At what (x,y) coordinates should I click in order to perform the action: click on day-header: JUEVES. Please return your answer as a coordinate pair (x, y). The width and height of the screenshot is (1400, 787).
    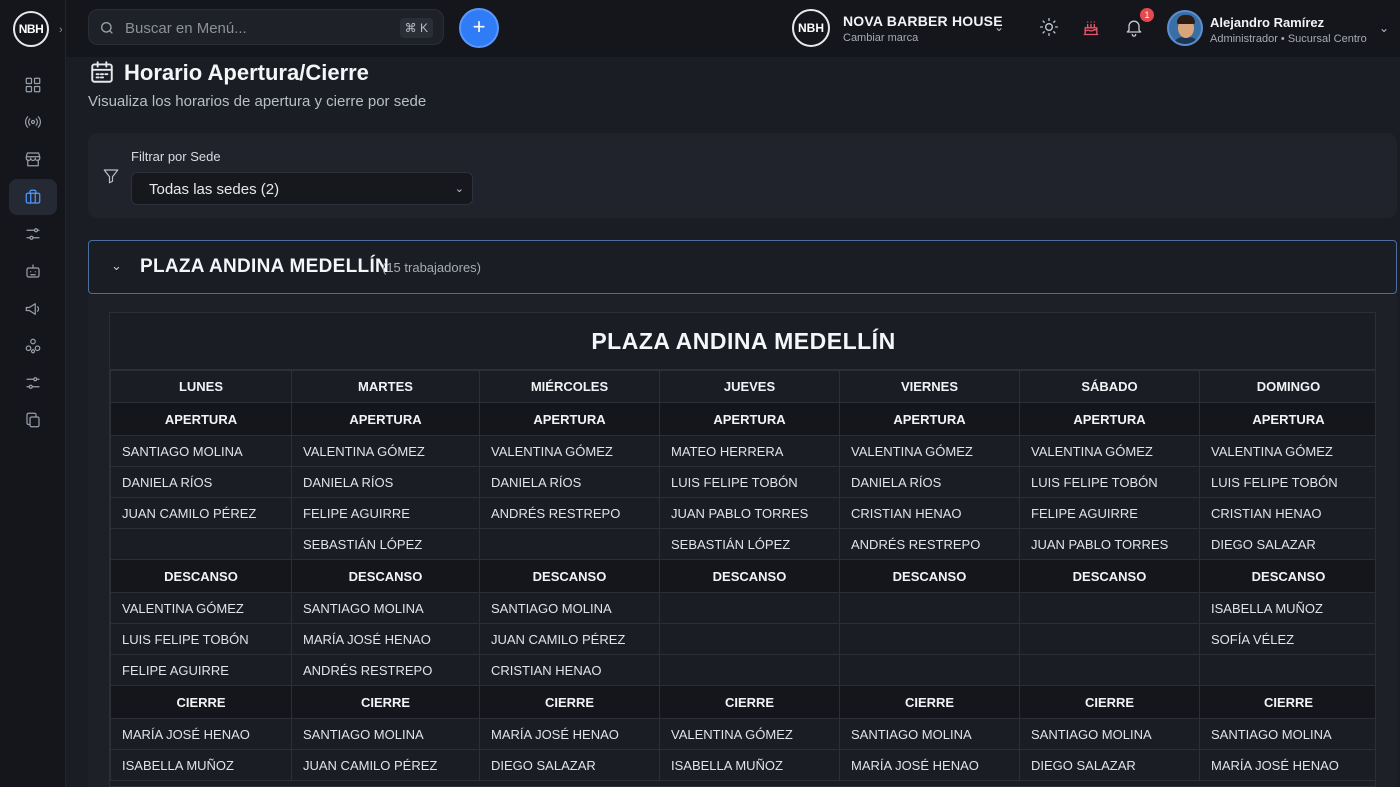
    Looking at the image, I should click on (749, 386).